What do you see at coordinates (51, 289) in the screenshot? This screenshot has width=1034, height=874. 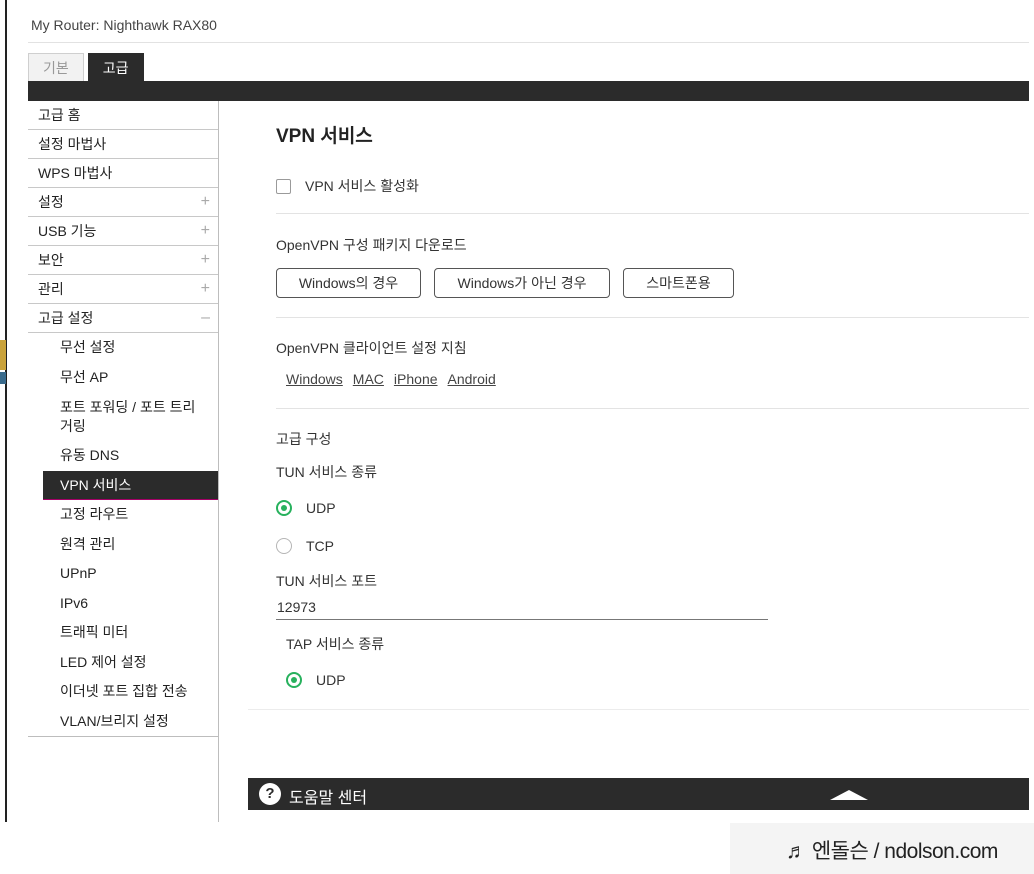 I see `sidebar-item-label: 관리` at bounding box center [51, 289].